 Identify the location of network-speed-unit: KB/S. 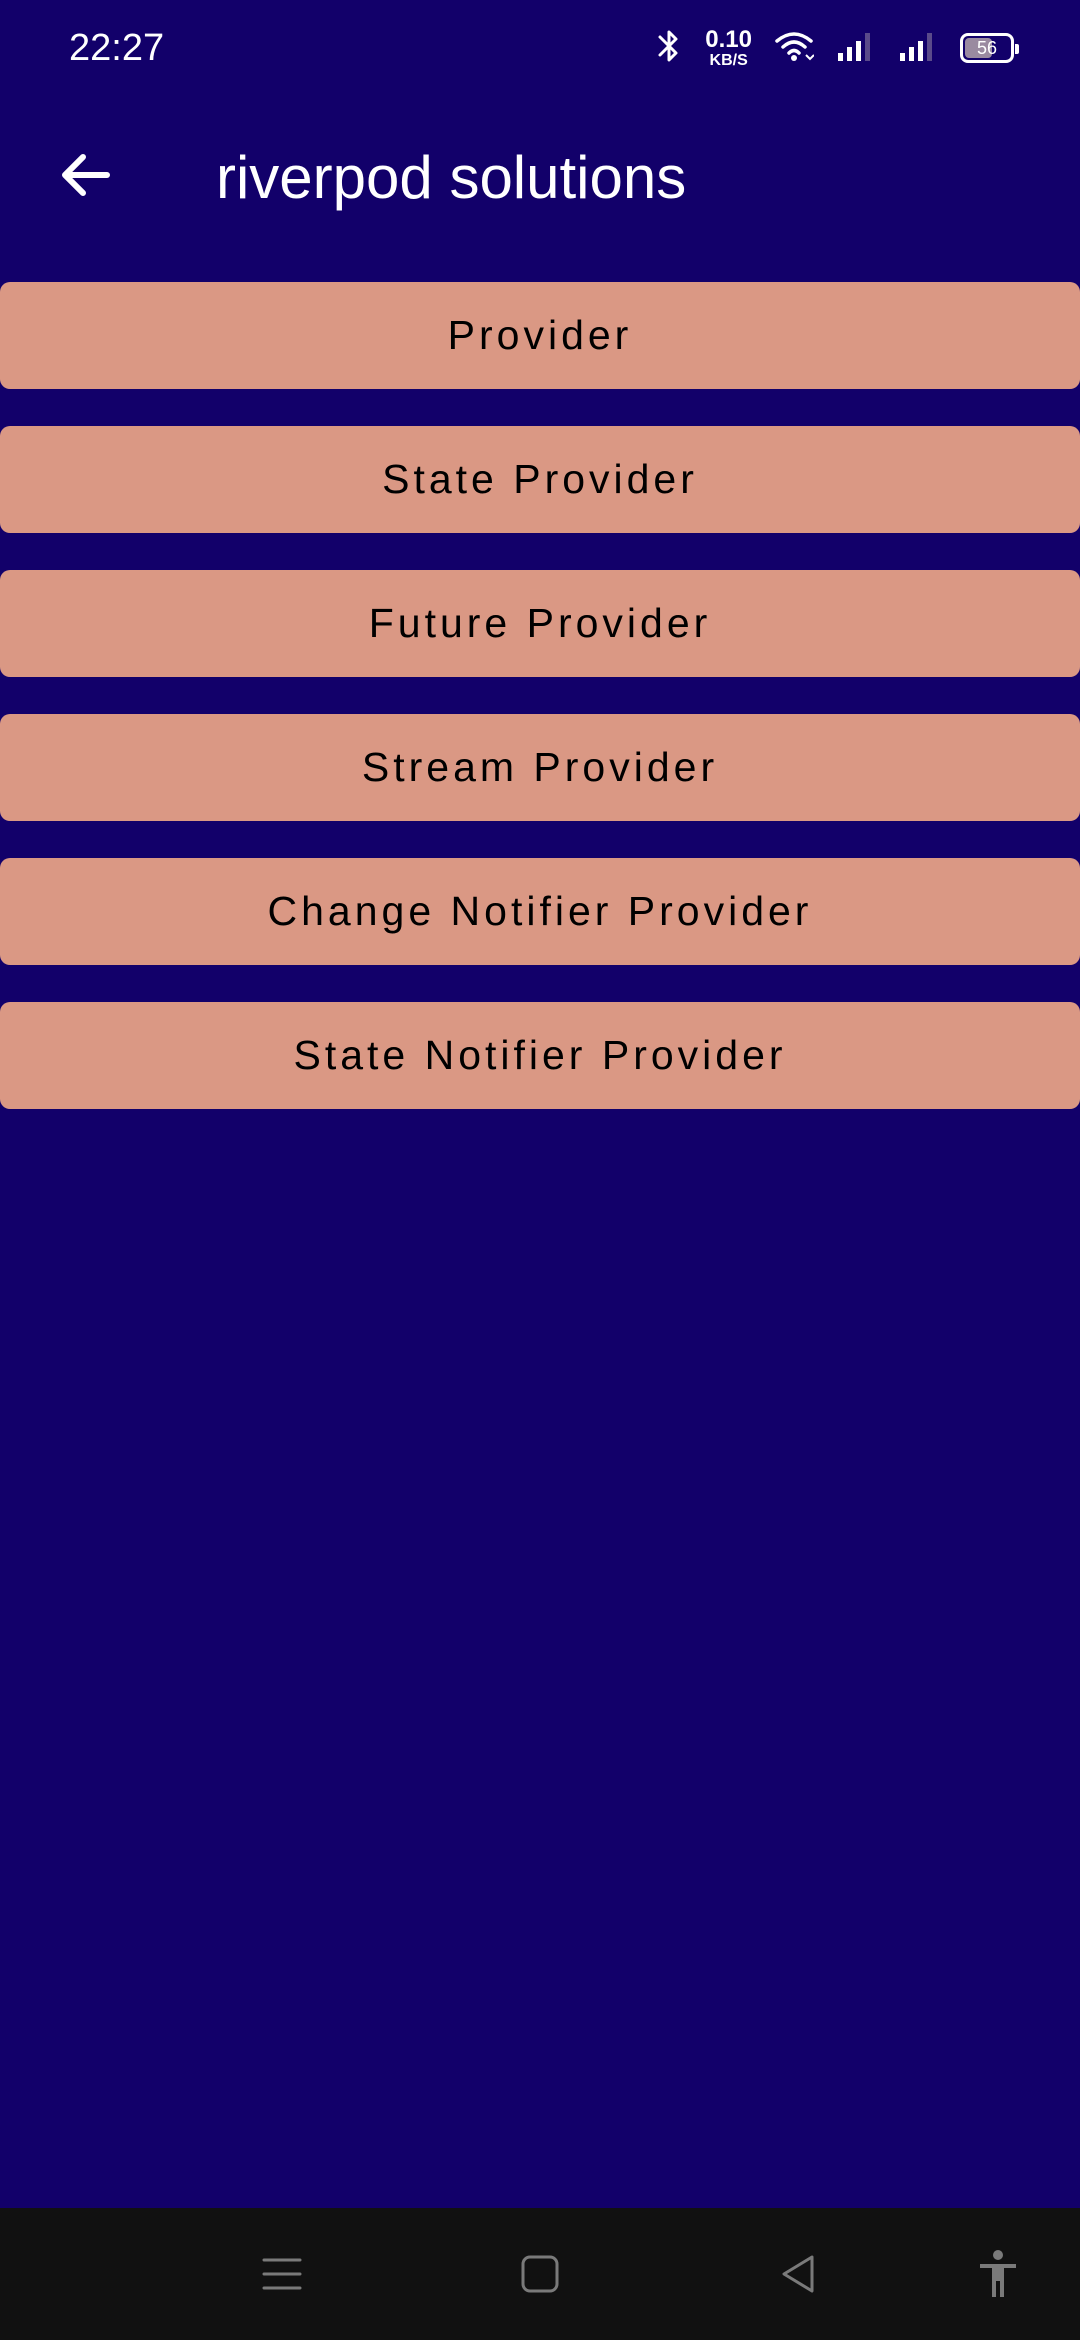
(728, 60).